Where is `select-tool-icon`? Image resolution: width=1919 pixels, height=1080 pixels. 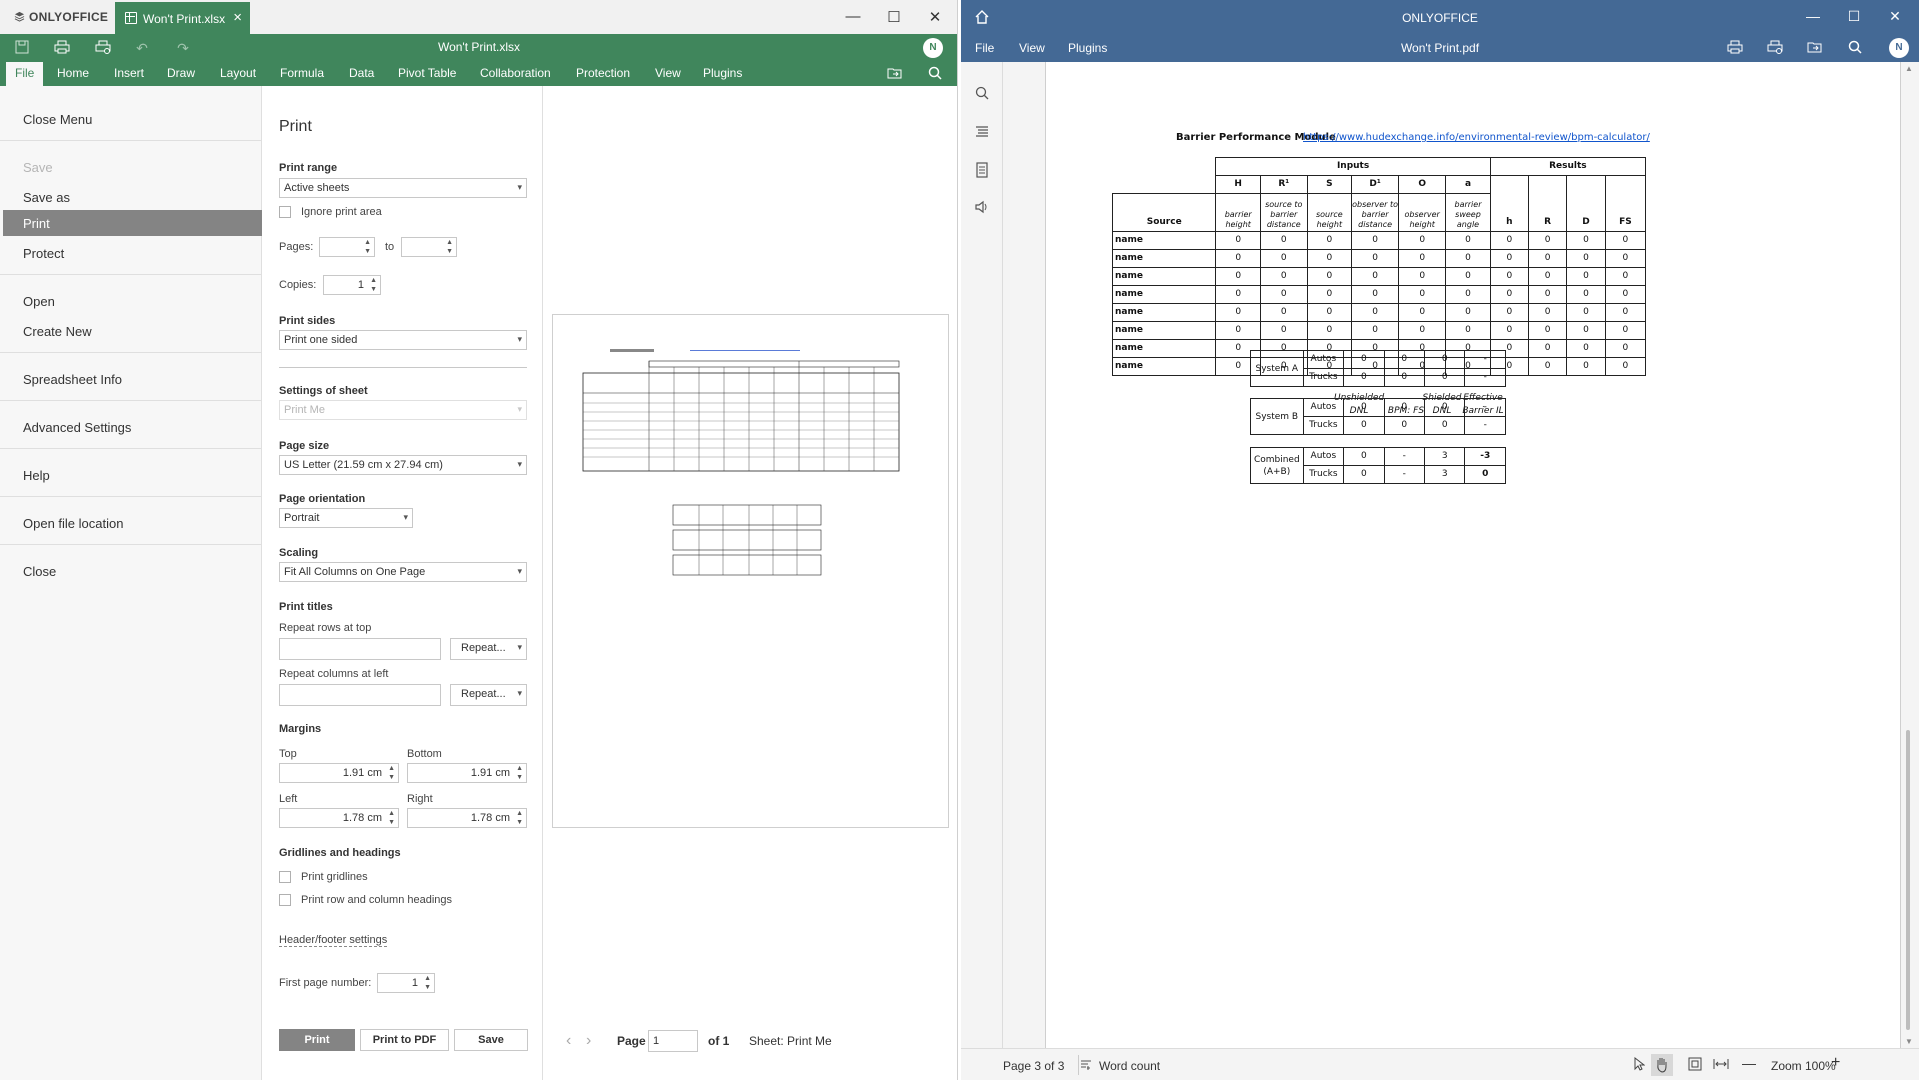
select-tool-icon is located at coordinates (1639, 1065).